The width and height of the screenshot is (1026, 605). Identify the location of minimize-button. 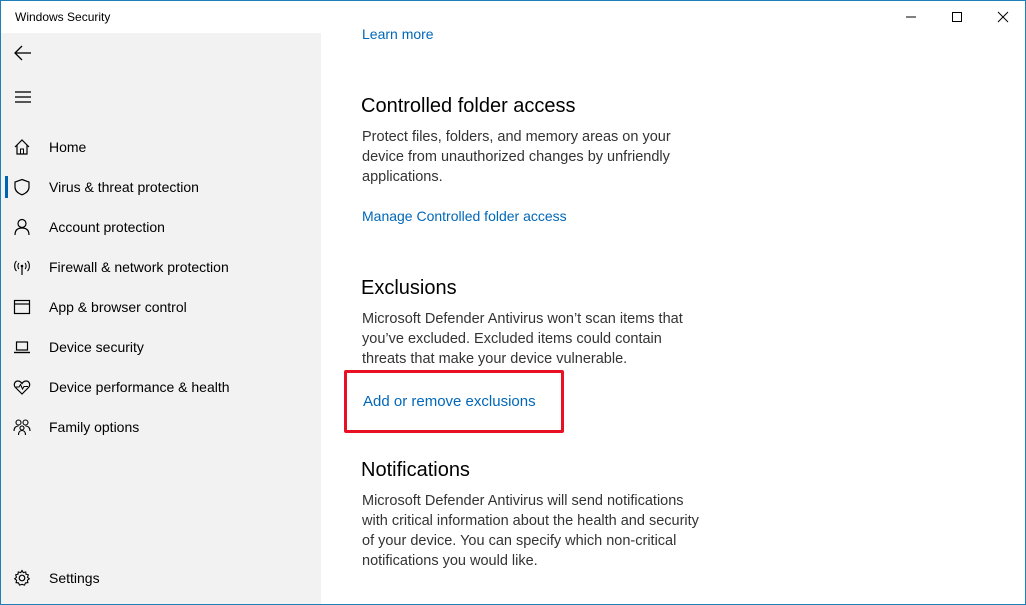
(911, 17).